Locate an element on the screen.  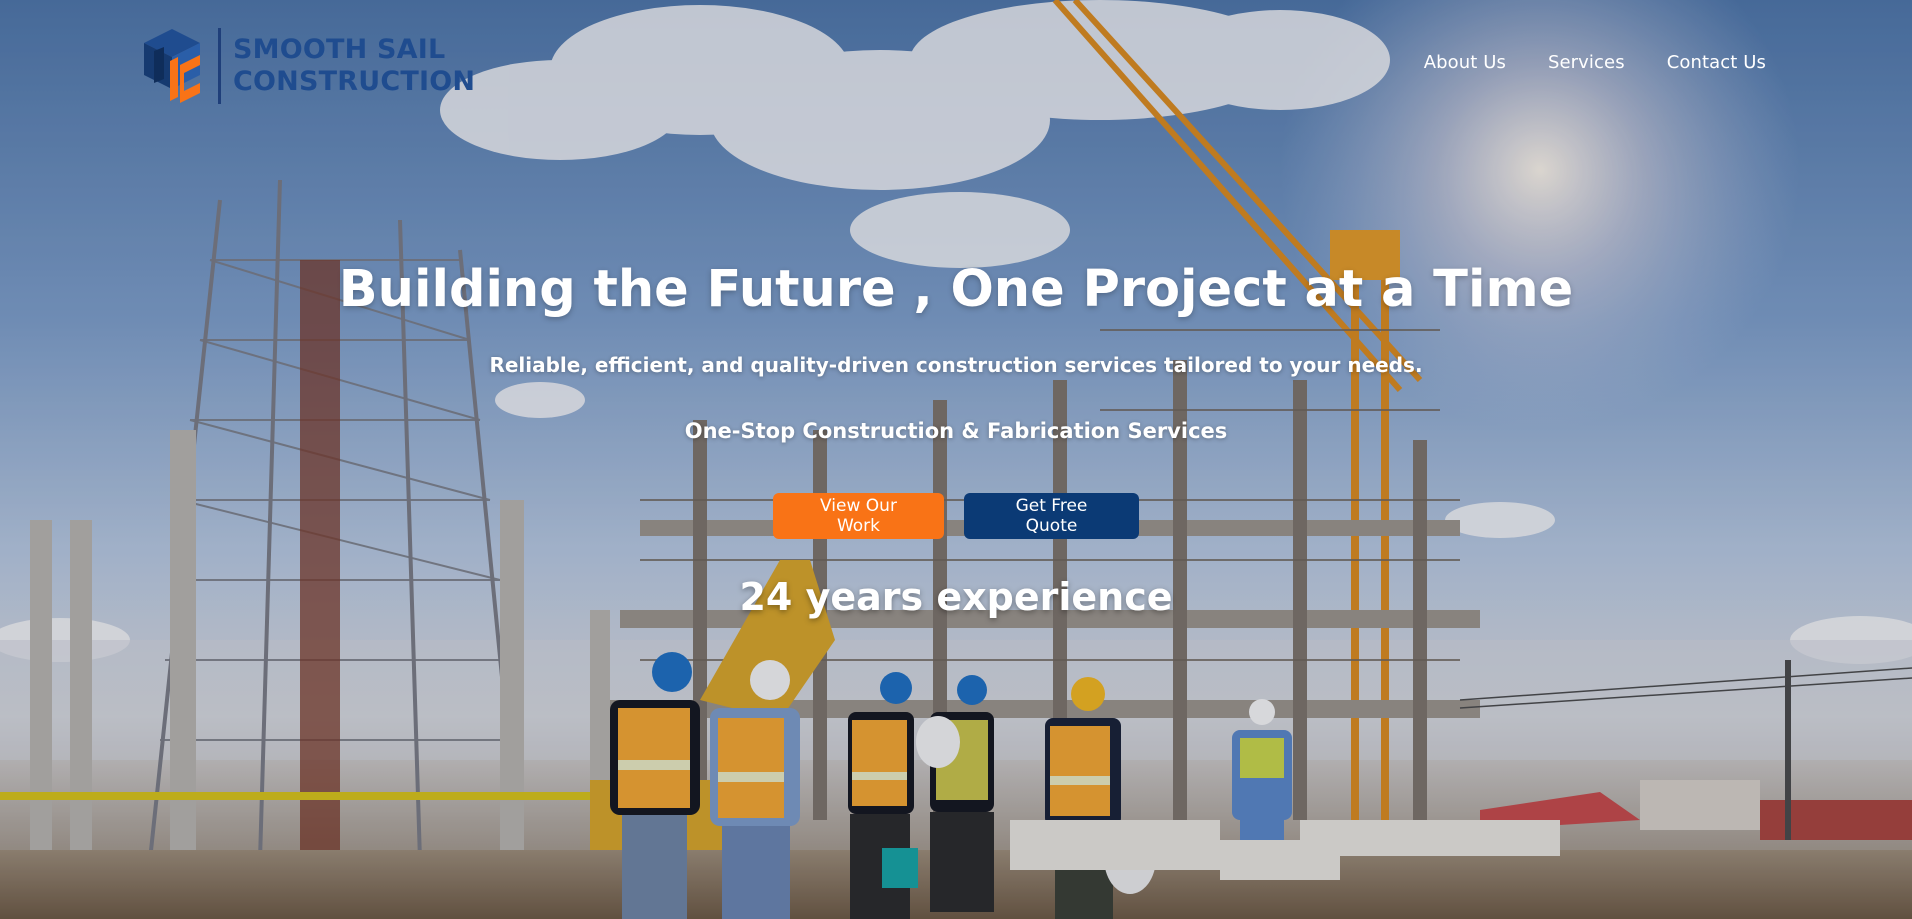
brand-name-line2: CONSTRUCTION is located at coordinates (354, 81).